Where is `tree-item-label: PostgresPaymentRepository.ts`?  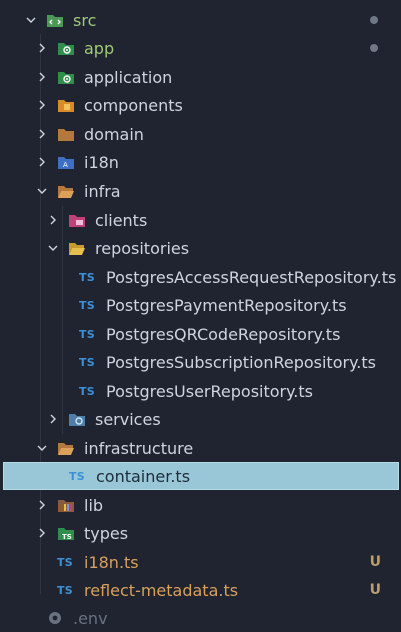 tree-item-label: PostgresPaymentRepository.ts is located at coordinates (226, 305).